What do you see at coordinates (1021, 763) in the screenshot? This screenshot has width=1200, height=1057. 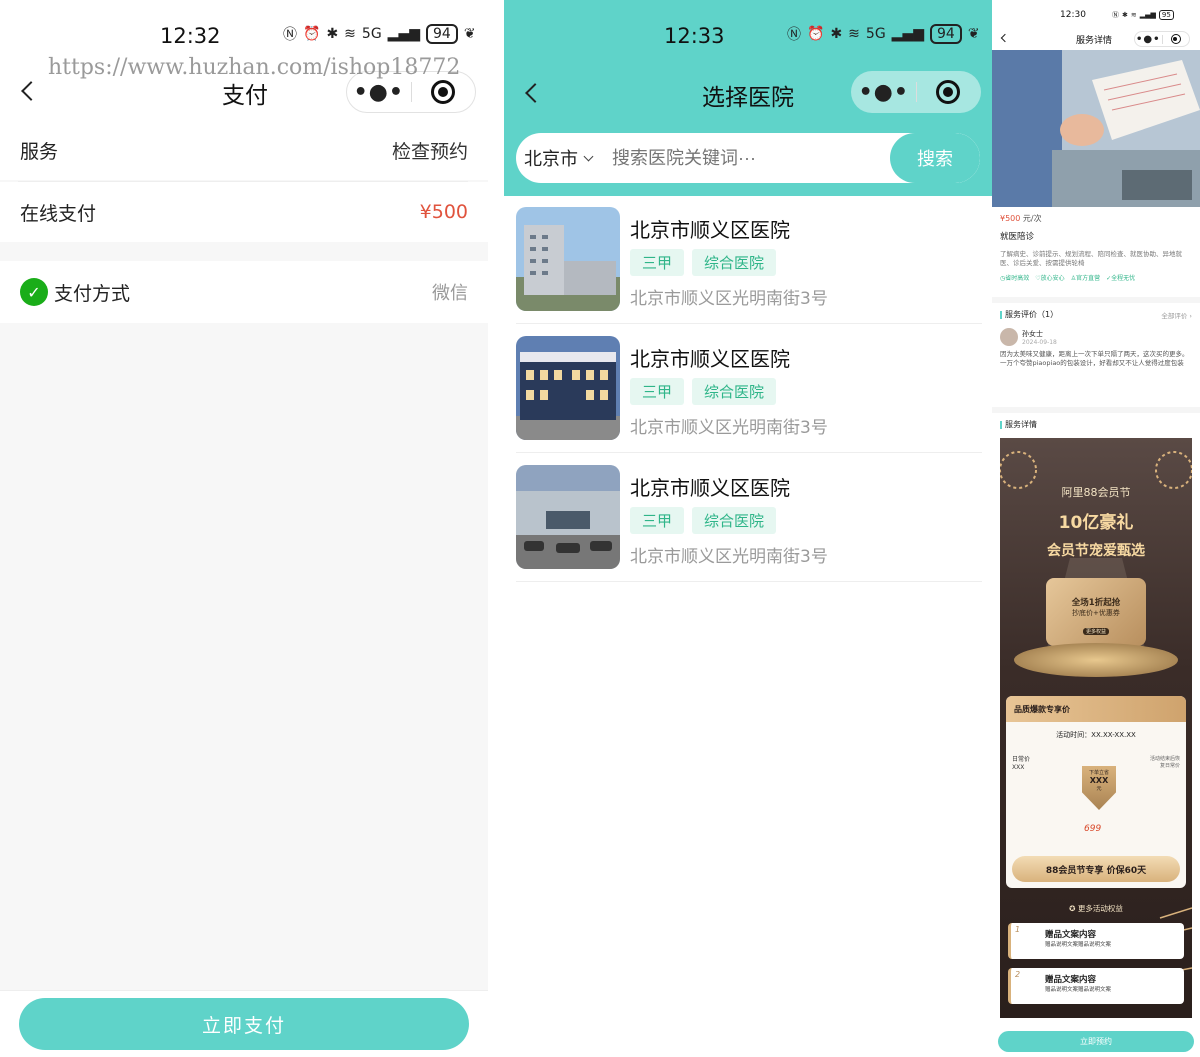 I see `daily-price: 日常价 XXX` at bounding box center [1021, 763].